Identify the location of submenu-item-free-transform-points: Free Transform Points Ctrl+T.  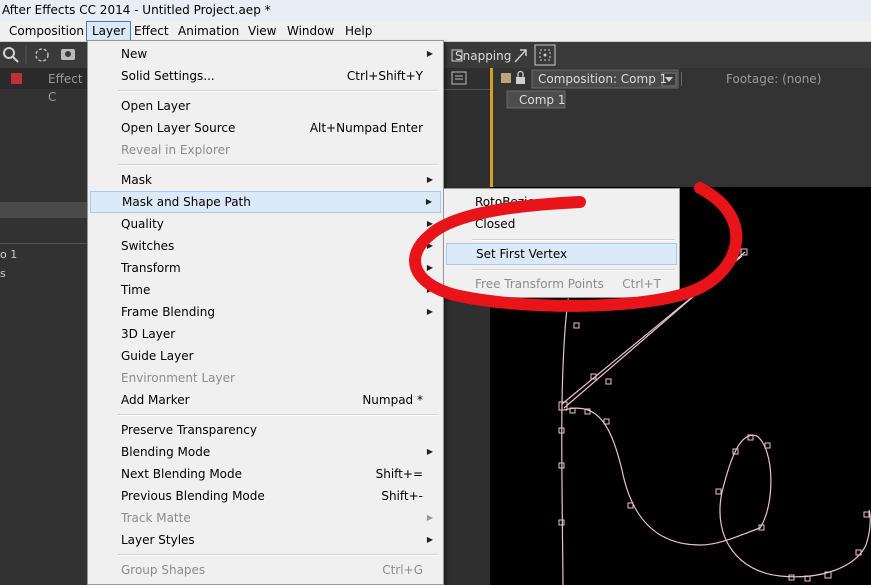
(561, 284).